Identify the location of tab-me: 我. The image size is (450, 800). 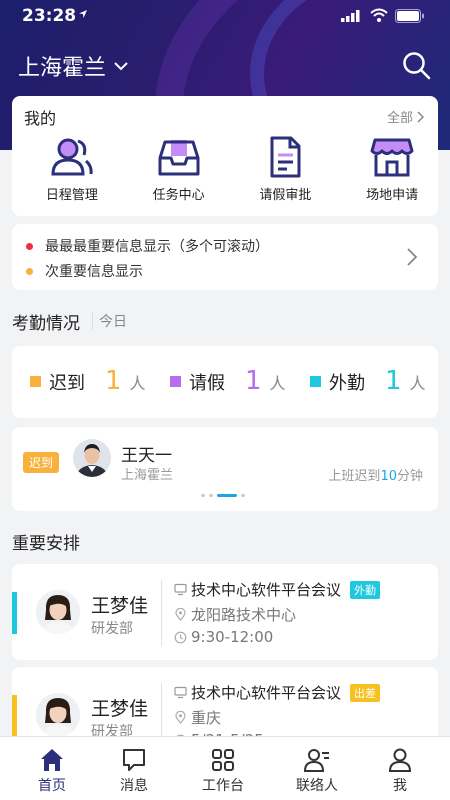
(400, 771).